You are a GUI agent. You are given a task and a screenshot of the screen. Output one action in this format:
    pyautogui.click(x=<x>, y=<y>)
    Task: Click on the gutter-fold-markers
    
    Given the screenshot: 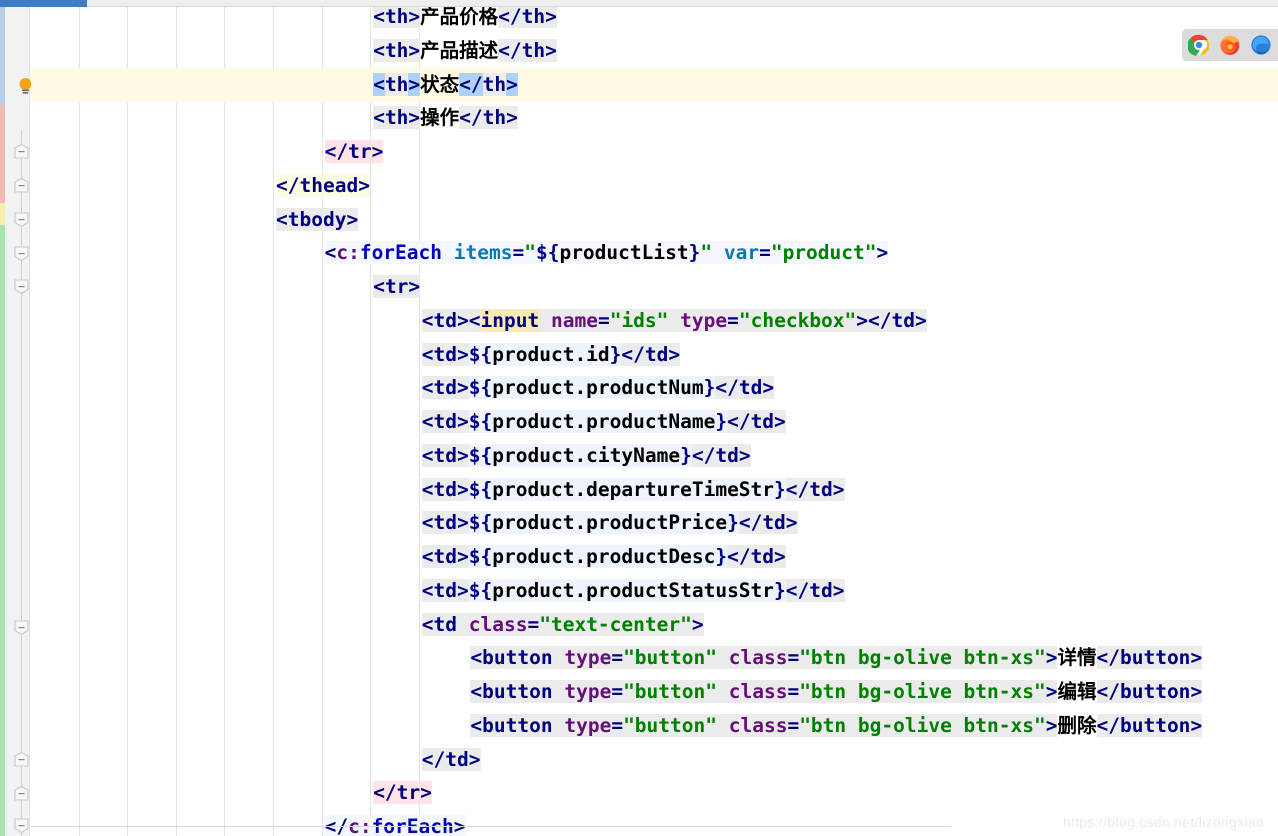 What is the action you would take?
    pyautogui.click(x=18, y=418)
    